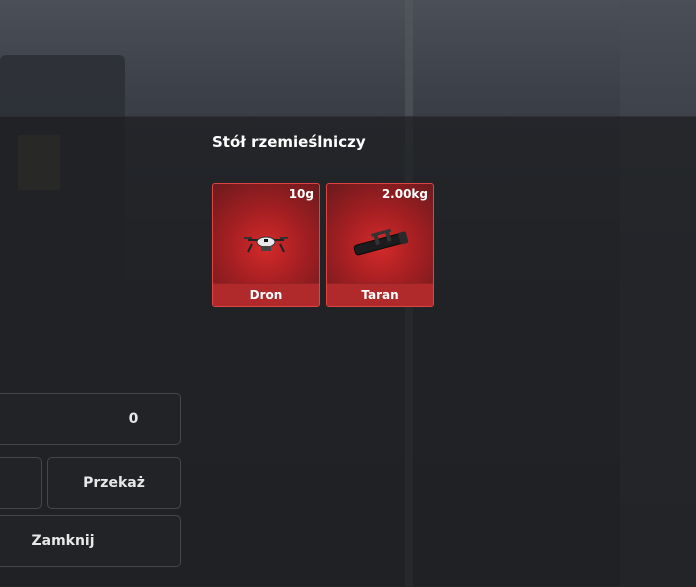  I want to click on item-weight: 2.00kg, so click(404, 194).